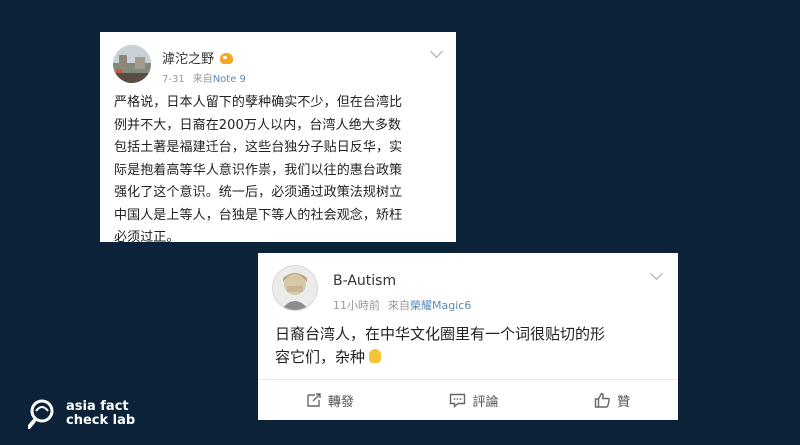  I want to click on like-label: 贊, so click(624, 402).